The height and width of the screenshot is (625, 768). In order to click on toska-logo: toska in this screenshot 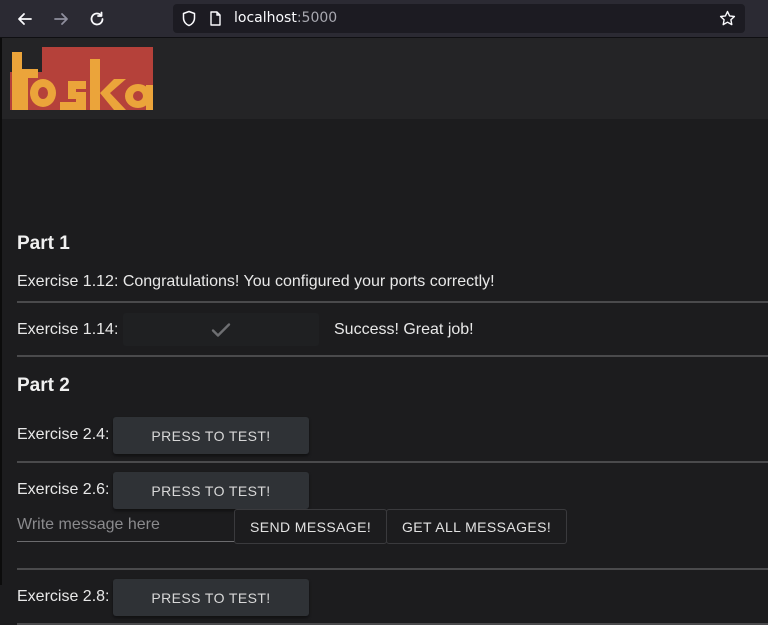, I will do `click(81, 78)`.